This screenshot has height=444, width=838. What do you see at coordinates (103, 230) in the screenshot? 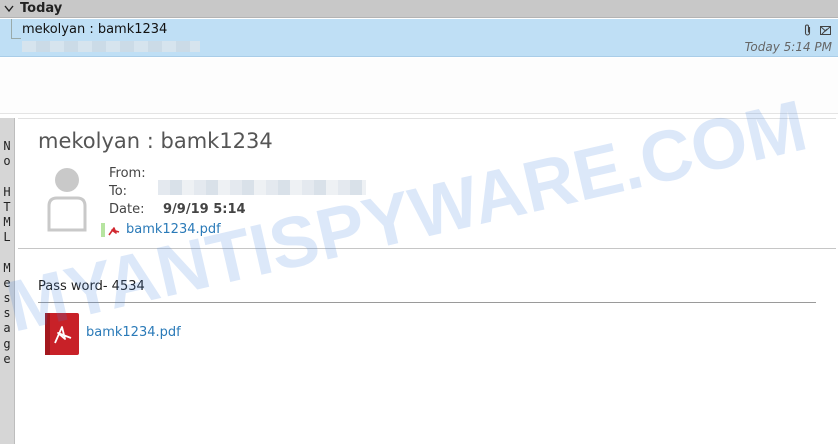
I see `attachment-marker` at bounding box center [103, 230].